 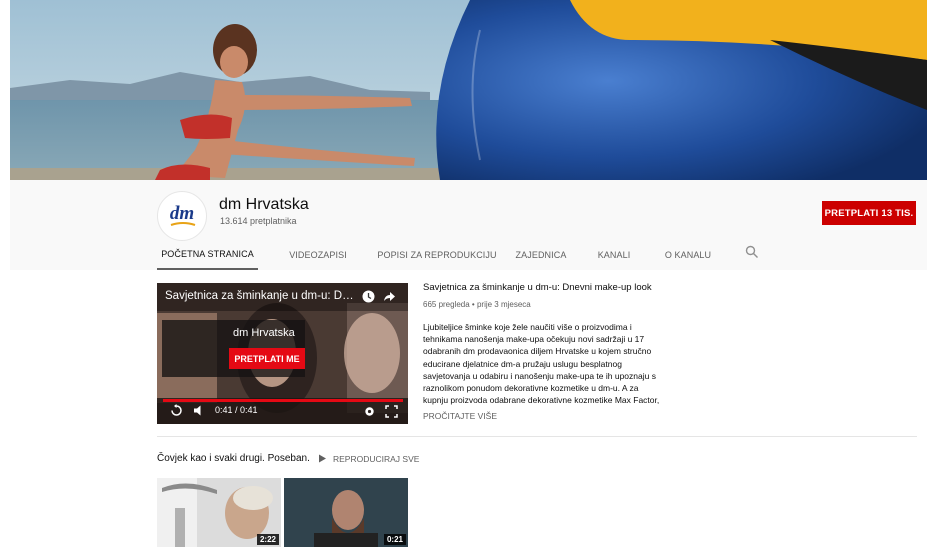 I want to click on video-thumbnail: 2:22, so click(x=219, y=512).